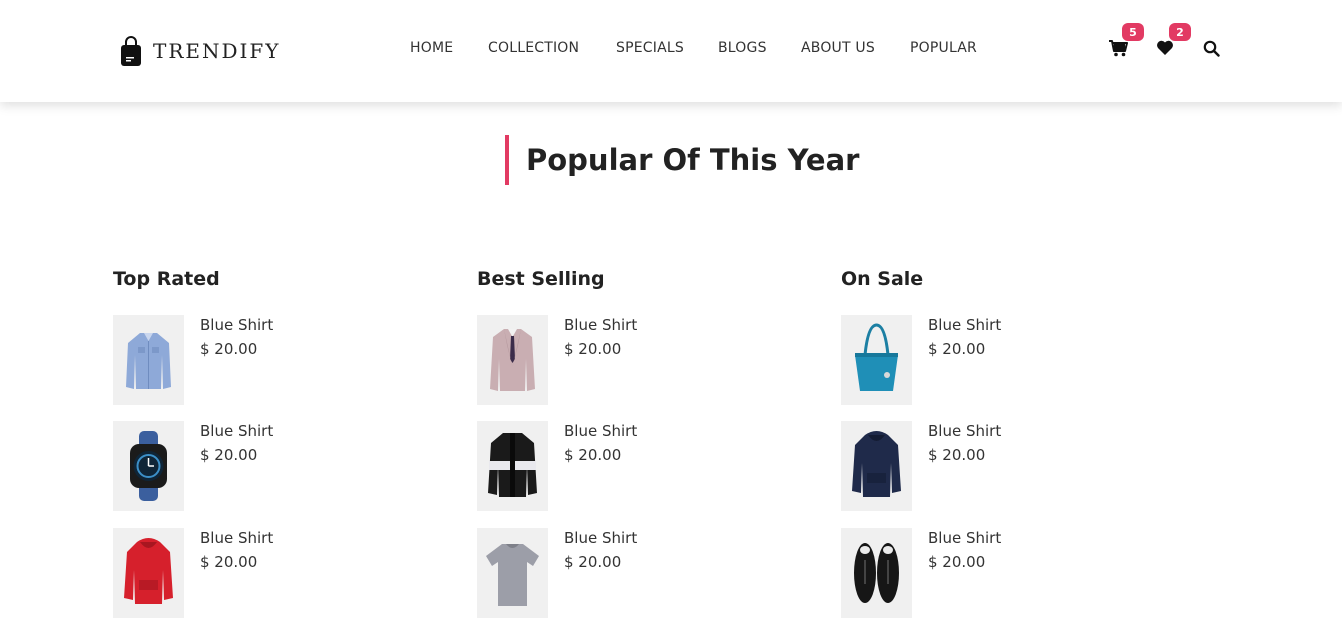 The width and height of the screenshot is (1342, 631). Describe the element at coordinates (876, 466) in the screenshot. I see `navy-hoodie-image` at that location.